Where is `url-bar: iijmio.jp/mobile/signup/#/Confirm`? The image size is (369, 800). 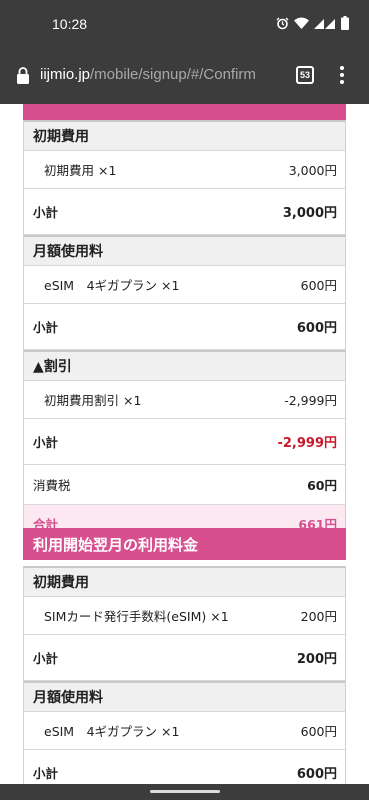 url-bar: iijmio.jp/mobile/signup/#/Confirm is located at coordinates (156, 74).